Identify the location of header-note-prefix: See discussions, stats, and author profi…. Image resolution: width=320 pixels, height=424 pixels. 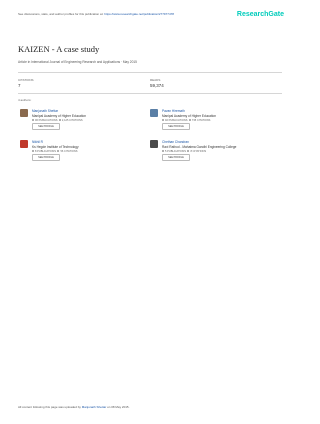
(61, 14).